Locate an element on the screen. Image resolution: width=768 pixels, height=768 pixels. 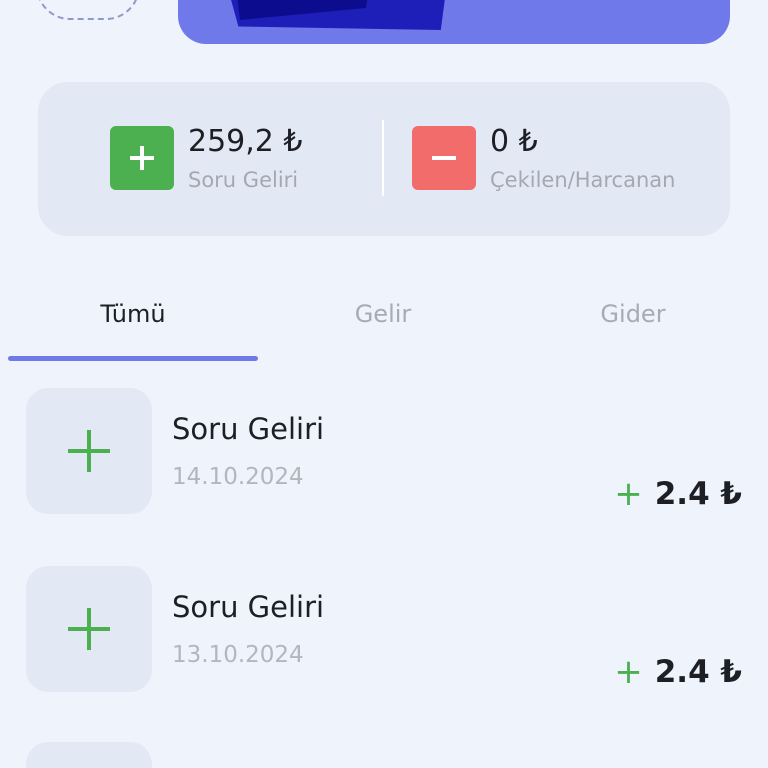
tab-expense: Gider is located at coordinates (633, 314).